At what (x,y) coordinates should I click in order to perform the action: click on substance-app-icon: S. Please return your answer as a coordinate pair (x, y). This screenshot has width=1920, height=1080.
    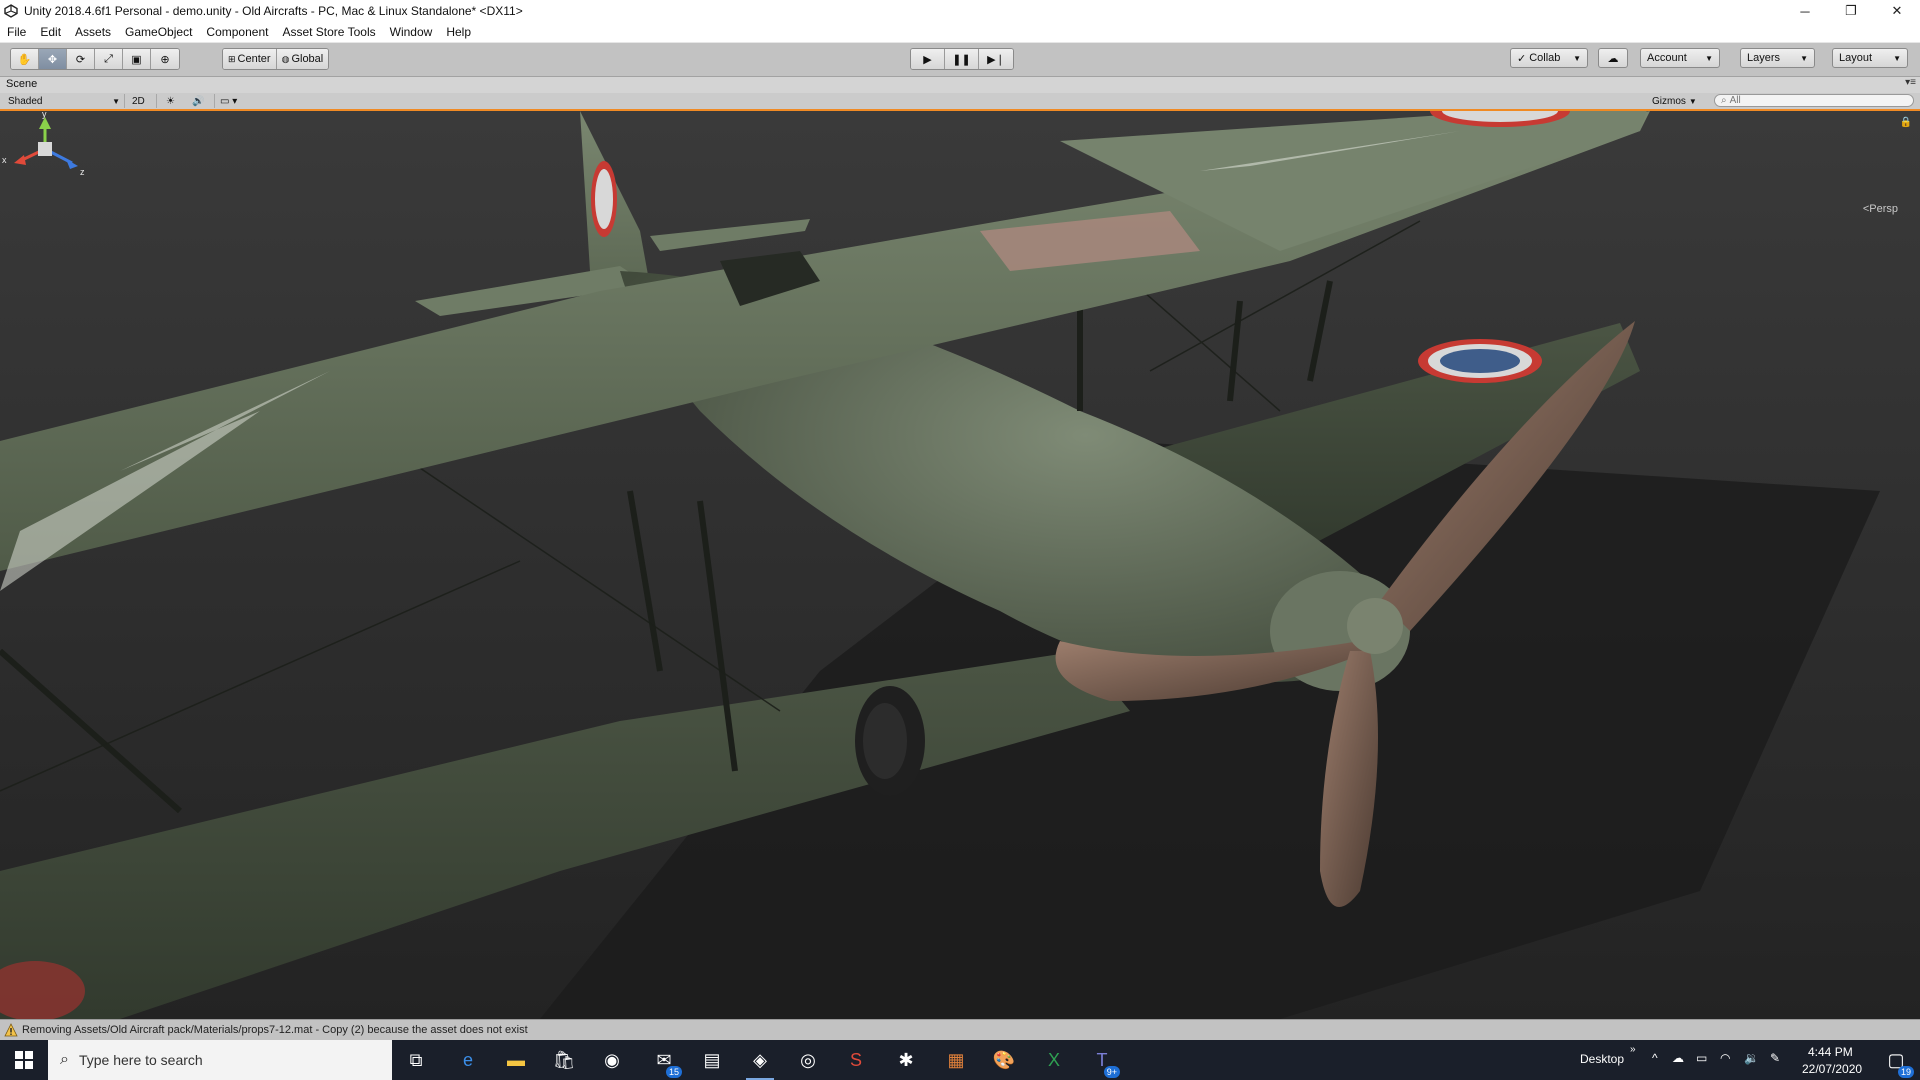
    Looking at the image, I should click on (856, 1060).